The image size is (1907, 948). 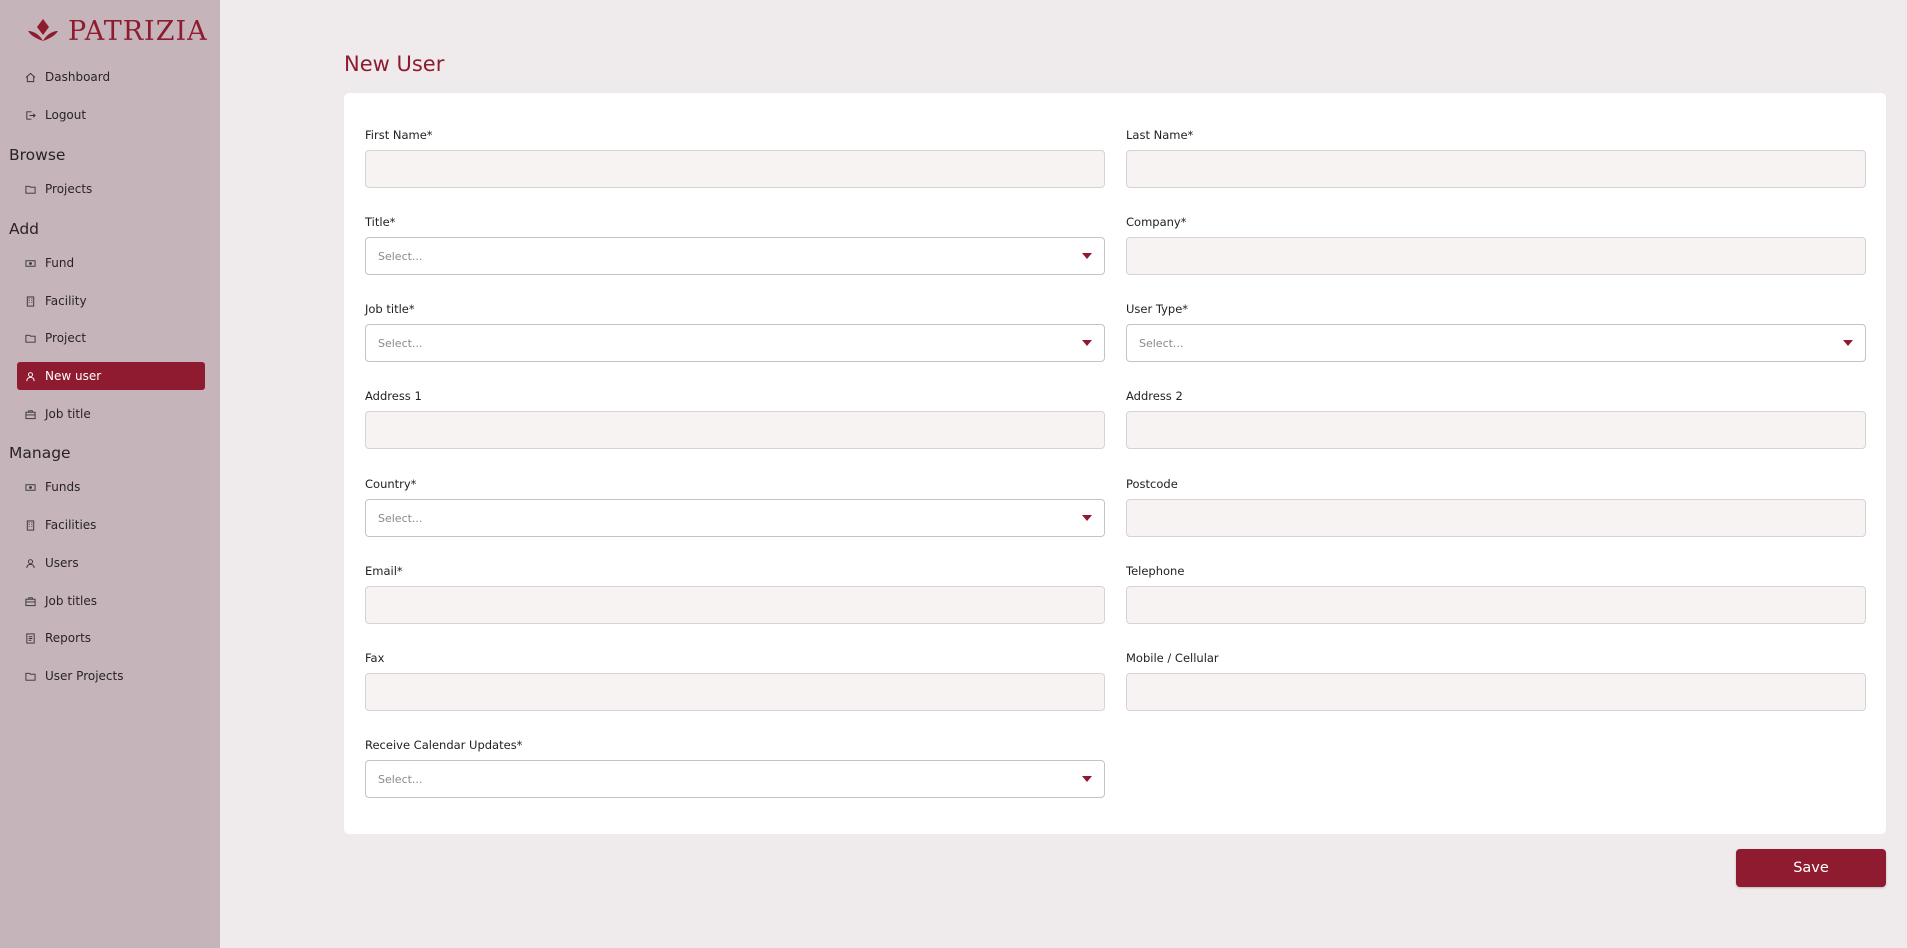 What do you see at coordinates (73, 376) in the screenshot?
I see `sidebar-item-label: New user` at bounding box center [73, 376].